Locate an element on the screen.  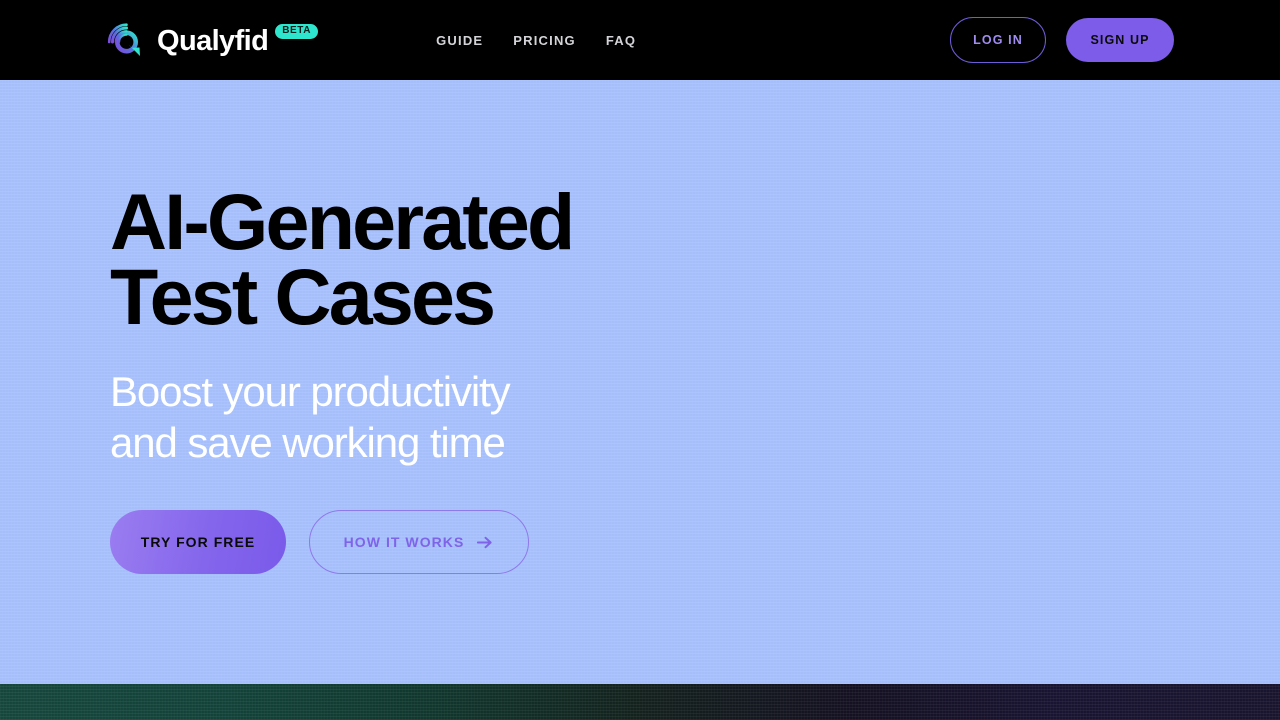
beta-badge: BETA is located at coordinates (297, 31).